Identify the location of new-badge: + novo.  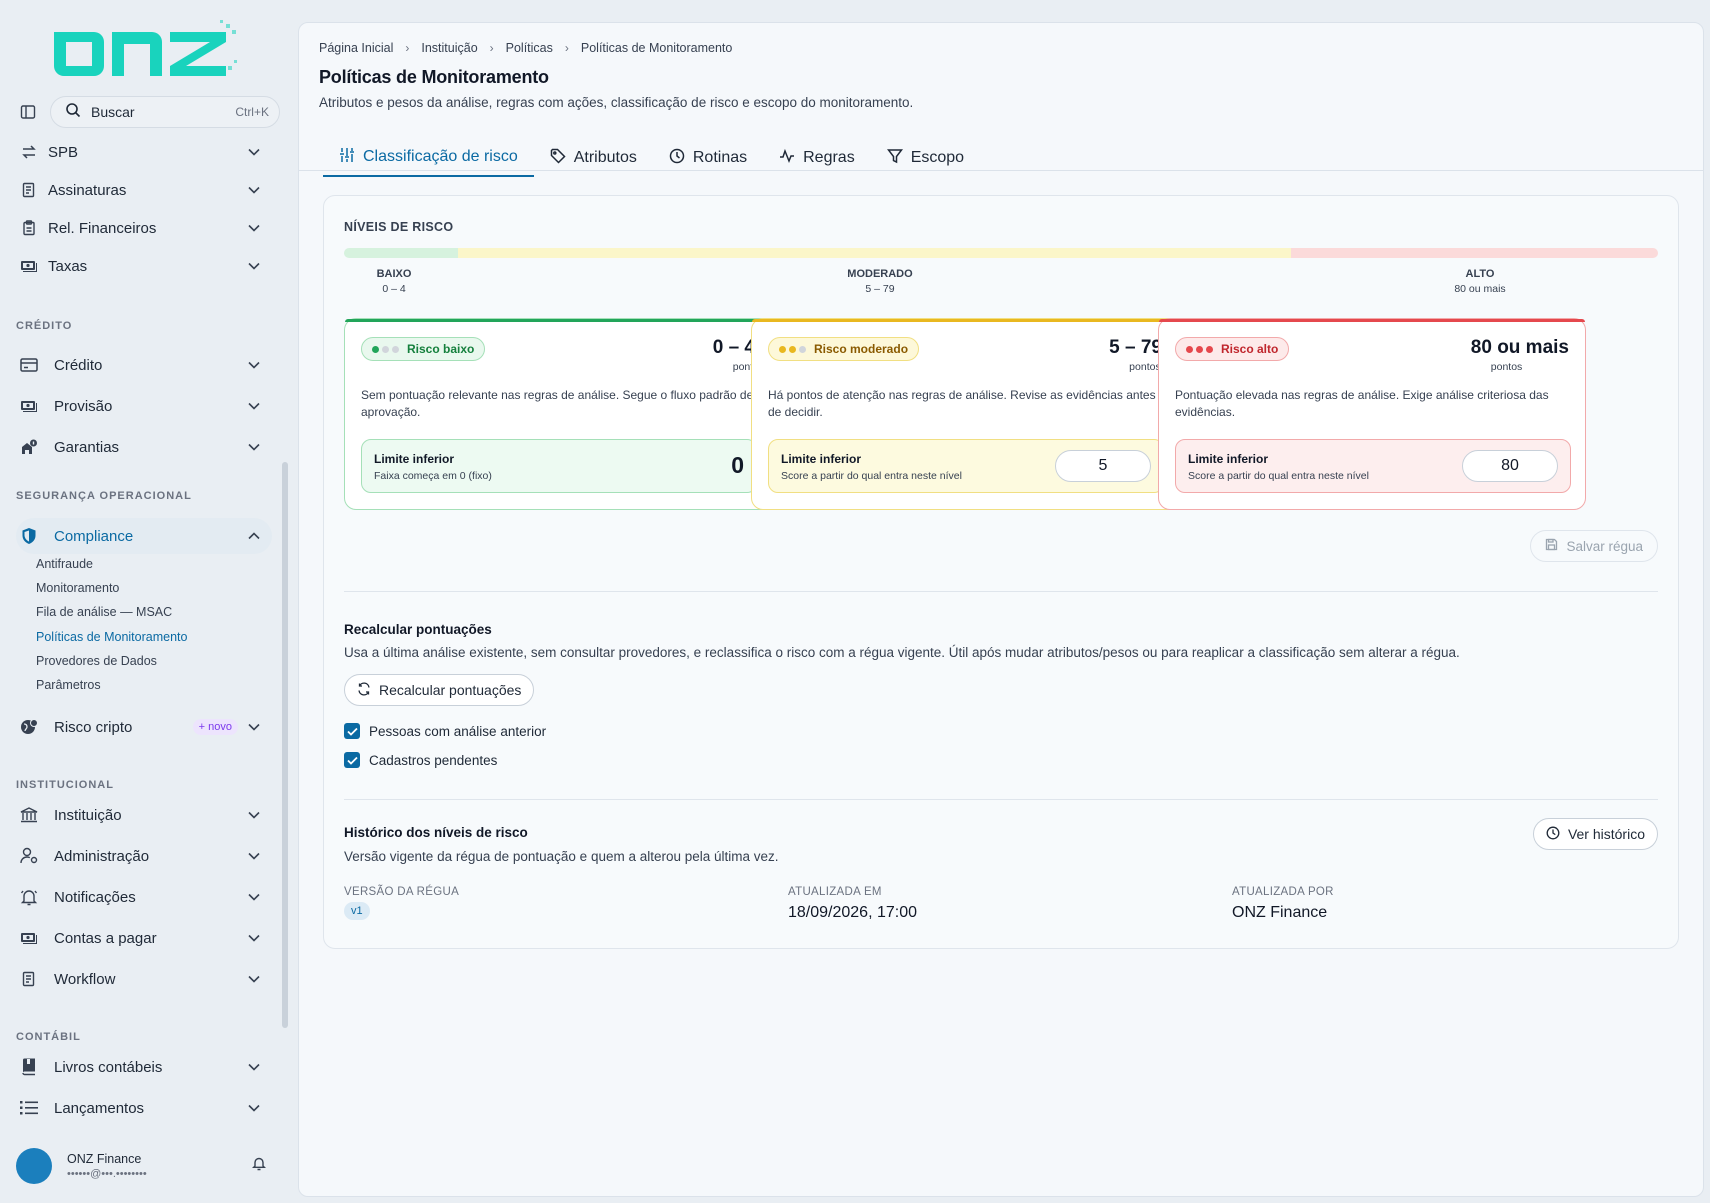
(215, 727).